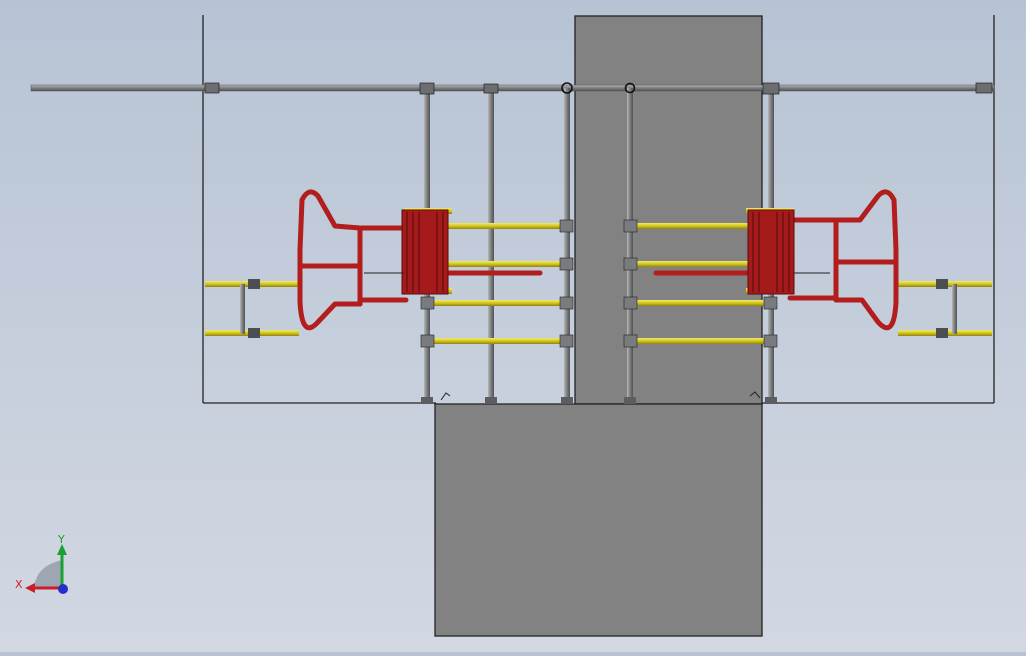 The image size is (1026, 656). Describe the element at coordinates (19, 584) in the screenshot. I see `triad-x-label: X` at that location.